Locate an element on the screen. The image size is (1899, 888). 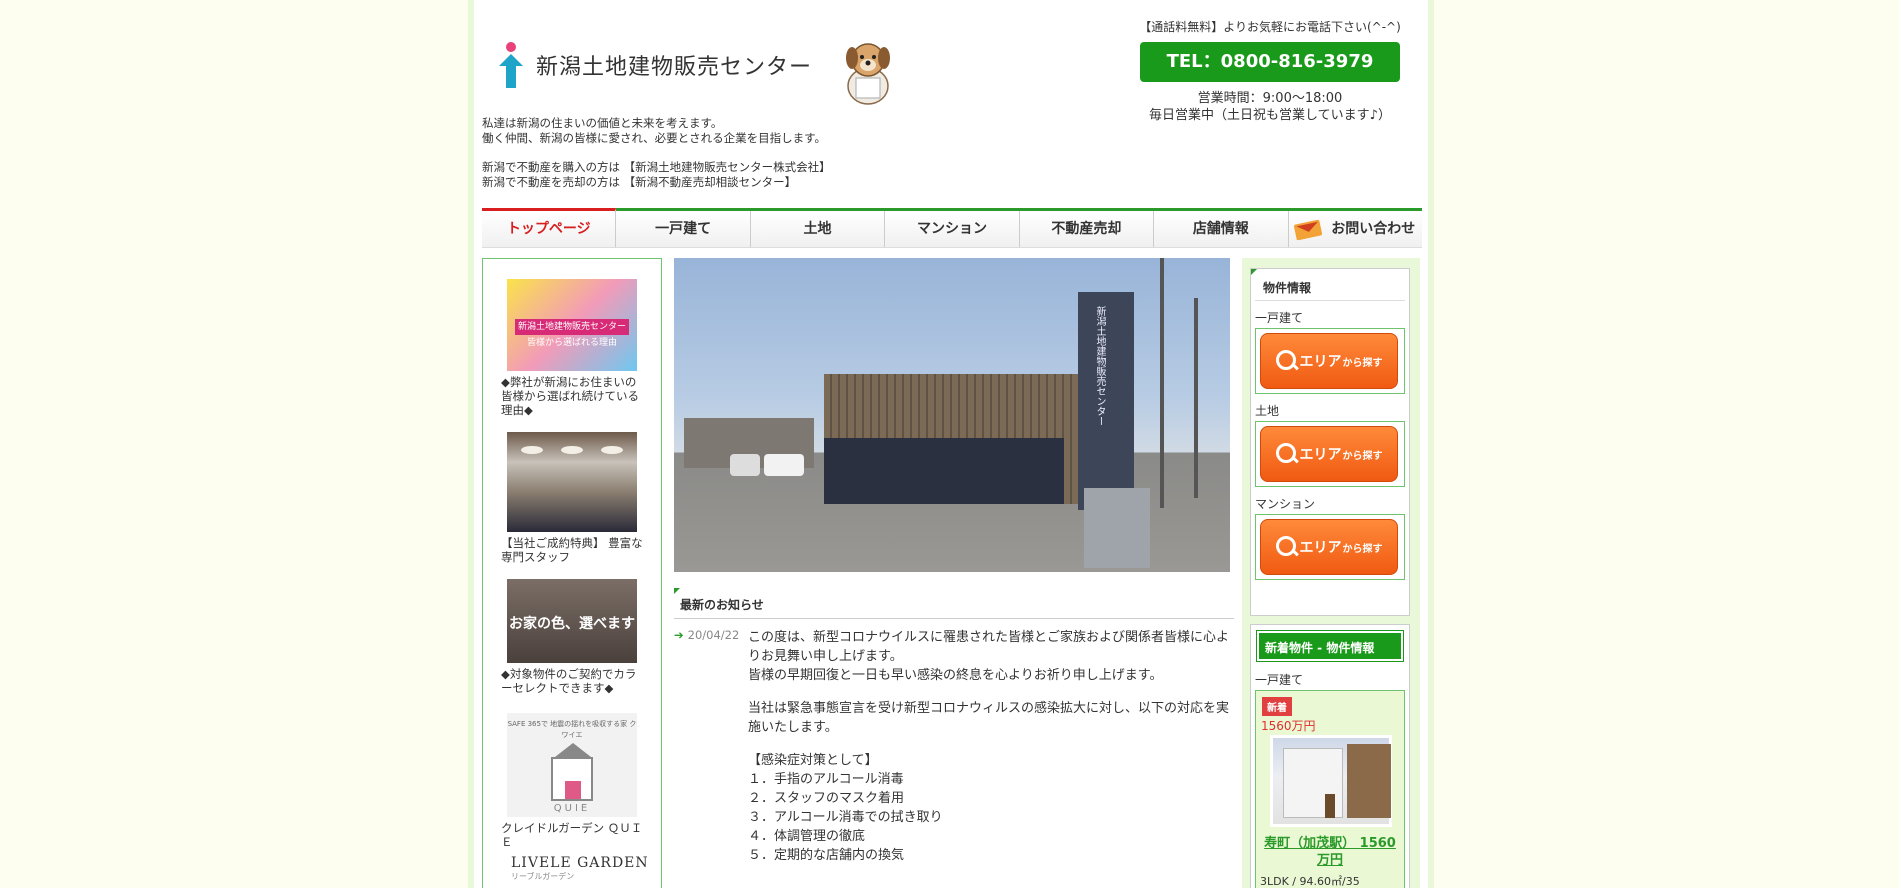
nav-store: 店舗情報 is located at coordinates (1221, 229).